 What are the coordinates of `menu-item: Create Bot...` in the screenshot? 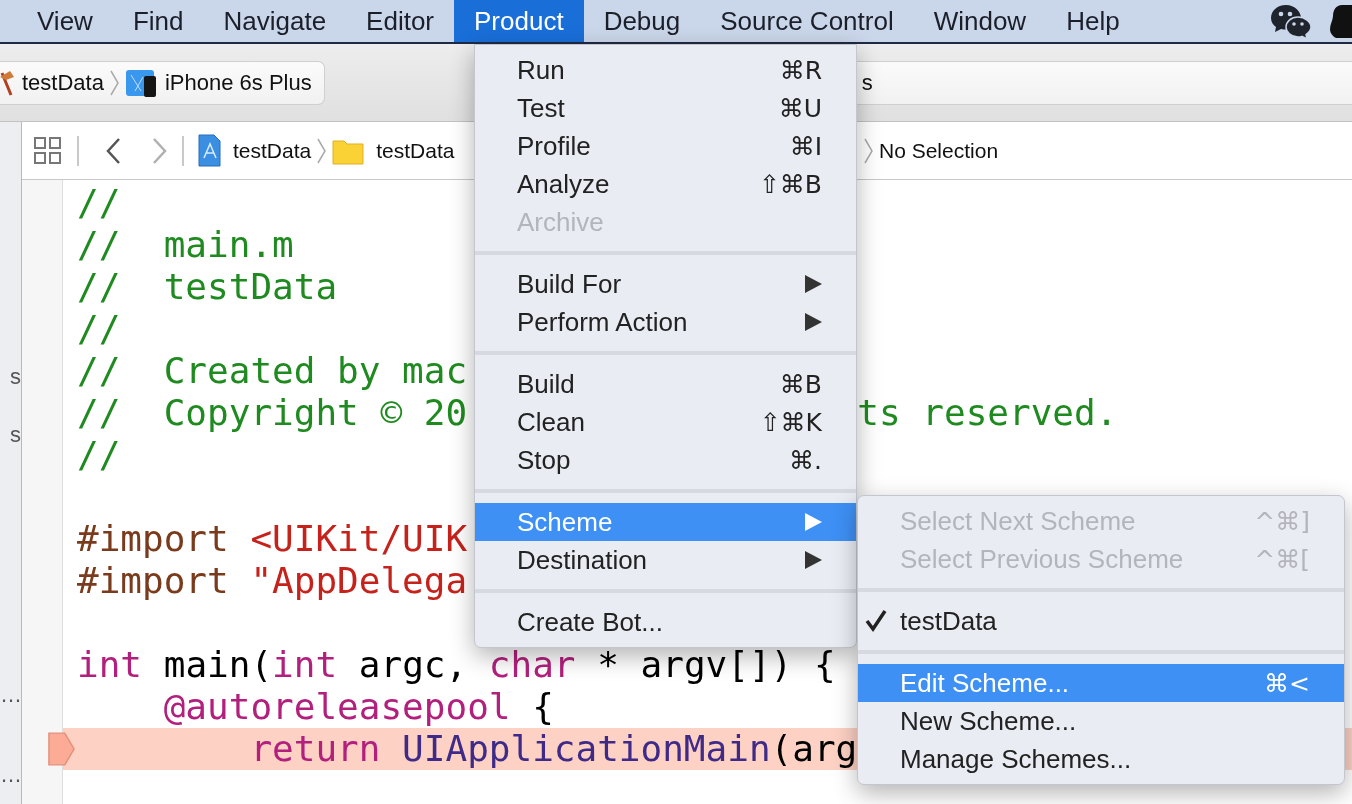 It's located at (665, 622).